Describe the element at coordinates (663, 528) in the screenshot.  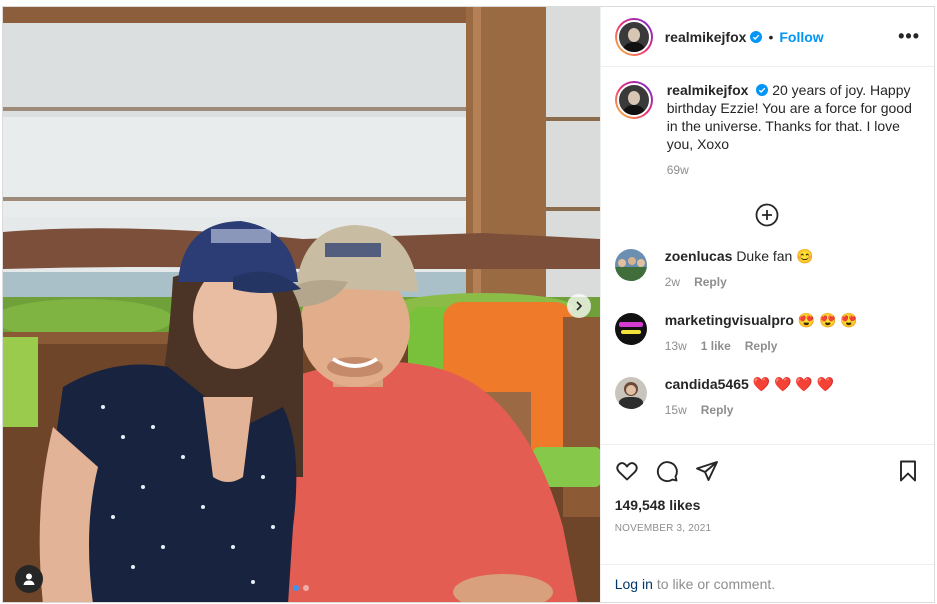
I see `post-date: NOVEMBER 3, 2021` at that location.